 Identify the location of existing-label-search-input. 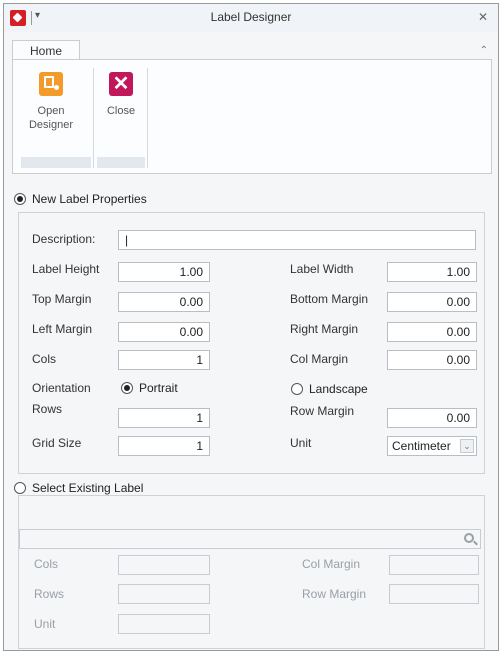
(250, 539).